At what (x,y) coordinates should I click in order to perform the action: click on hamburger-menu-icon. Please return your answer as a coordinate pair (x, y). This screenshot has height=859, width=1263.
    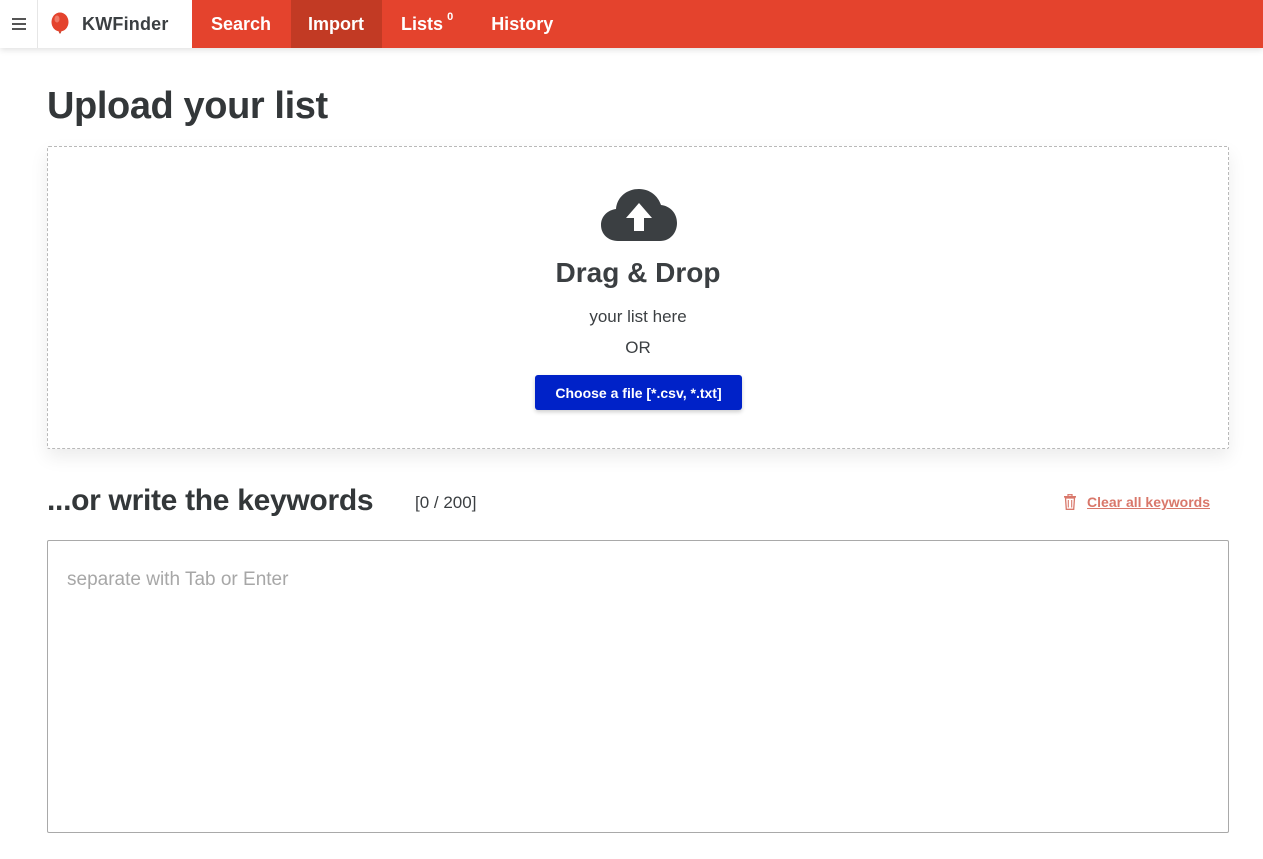
    Looking at the image, I should click on (19, 24).